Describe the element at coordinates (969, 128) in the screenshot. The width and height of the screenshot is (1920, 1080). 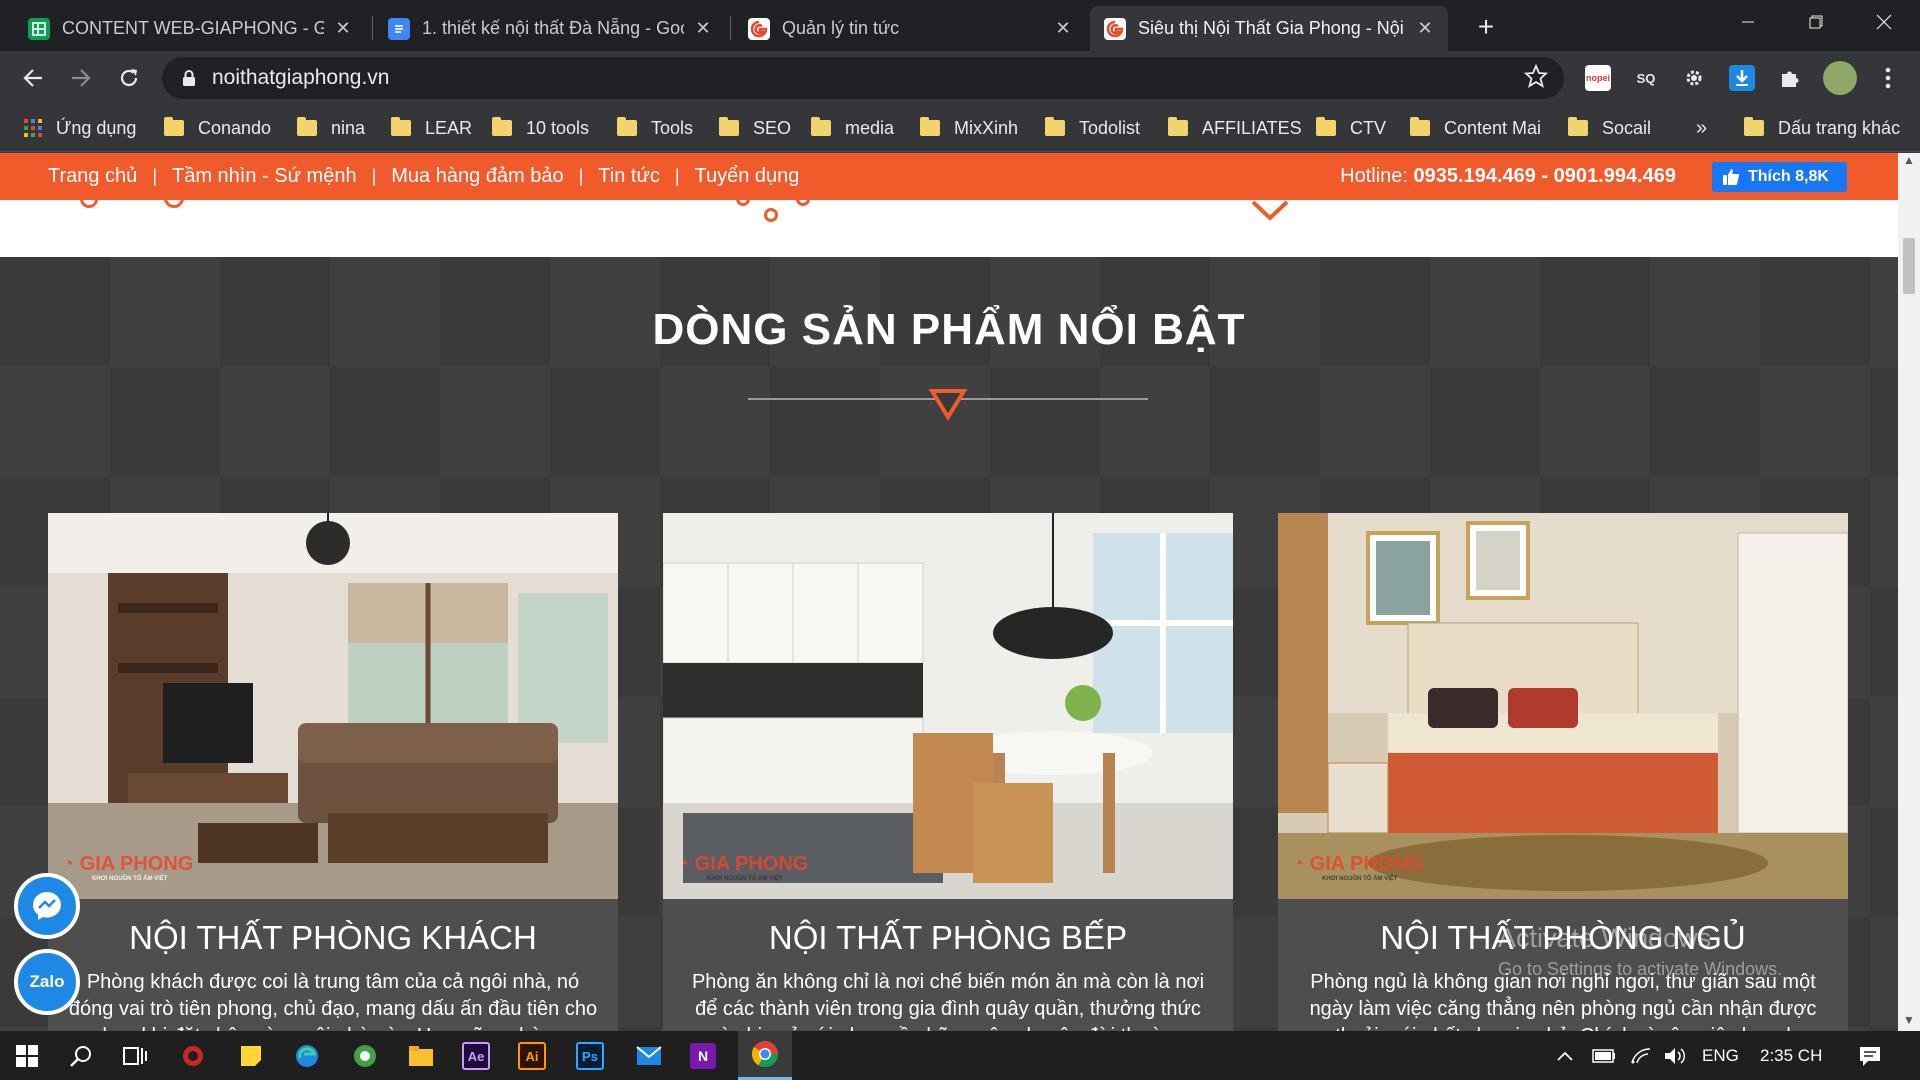
I see `bookmark-folder: MixXinh` at that location.